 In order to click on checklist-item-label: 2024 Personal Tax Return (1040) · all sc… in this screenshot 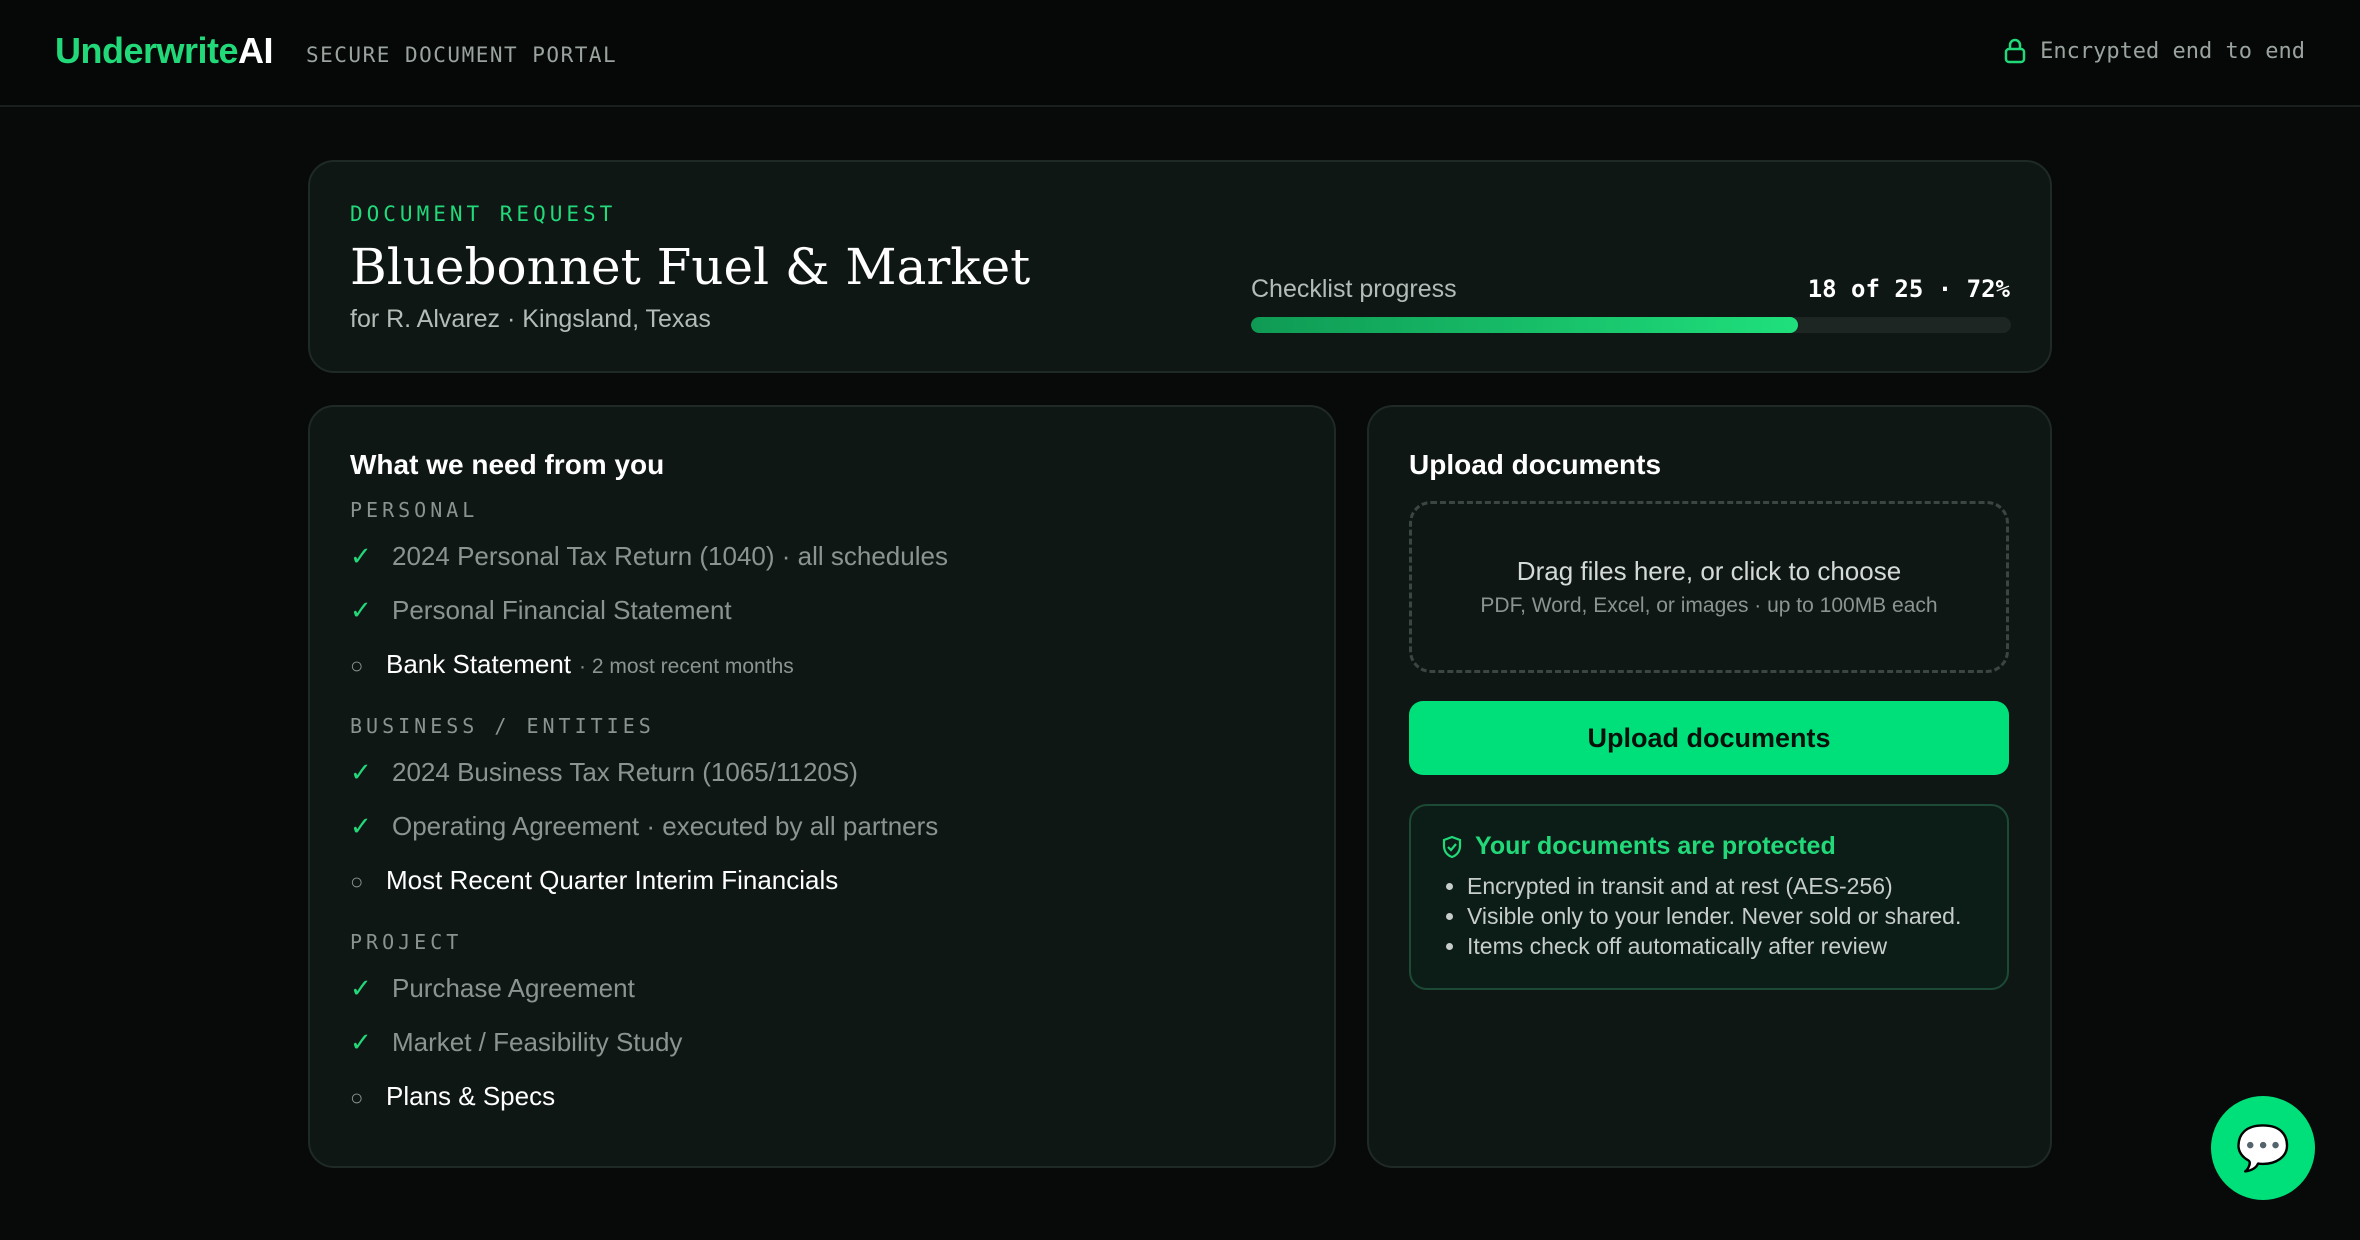, I will do `click(670, 556)`.